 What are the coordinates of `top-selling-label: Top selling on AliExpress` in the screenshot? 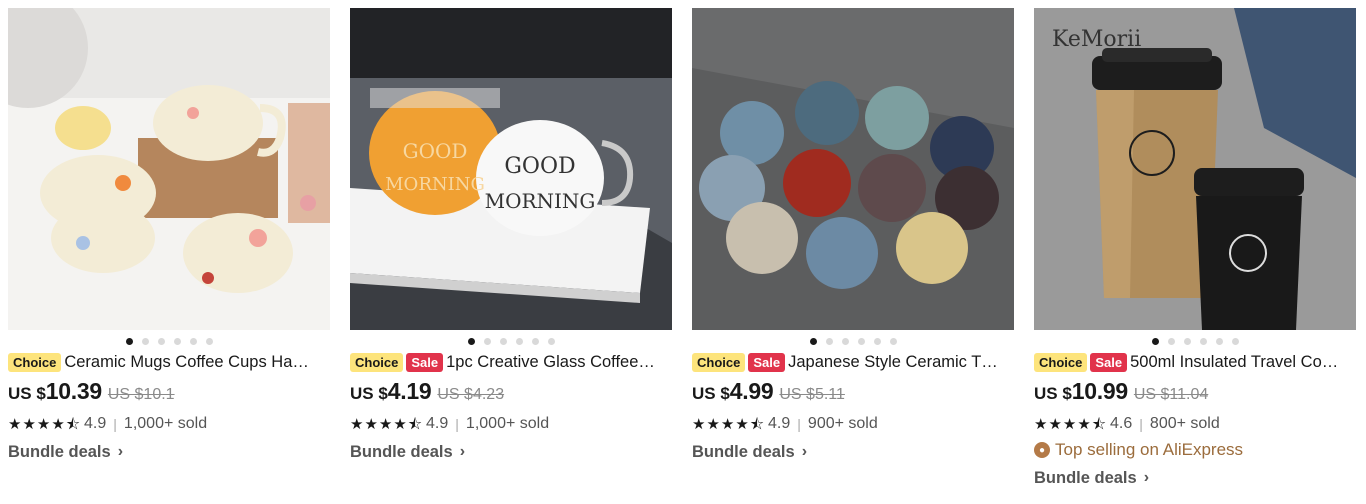 It's located at (1149, 449).